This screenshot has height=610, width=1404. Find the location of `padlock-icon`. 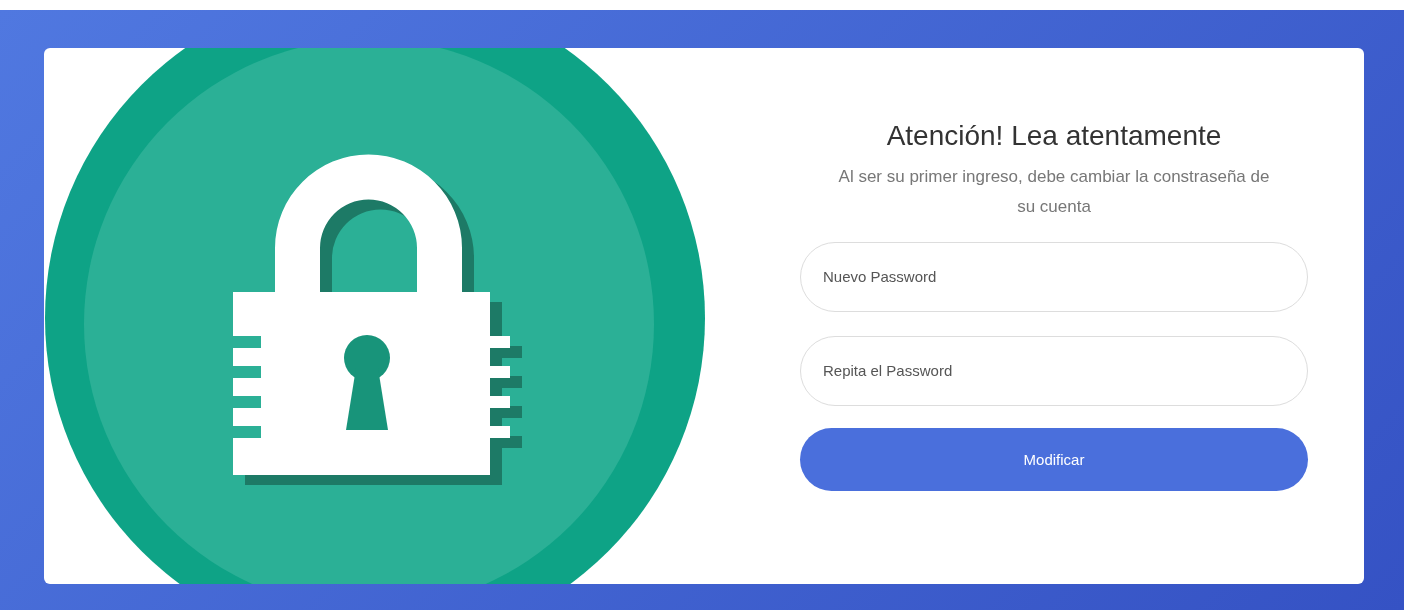

padlock-icon is located at coordinates (377, 319).